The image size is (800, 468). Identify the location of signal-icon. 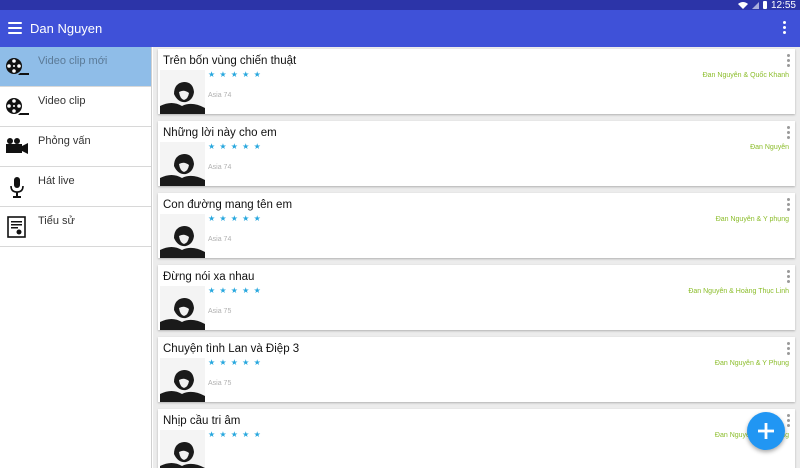
(755, 5).